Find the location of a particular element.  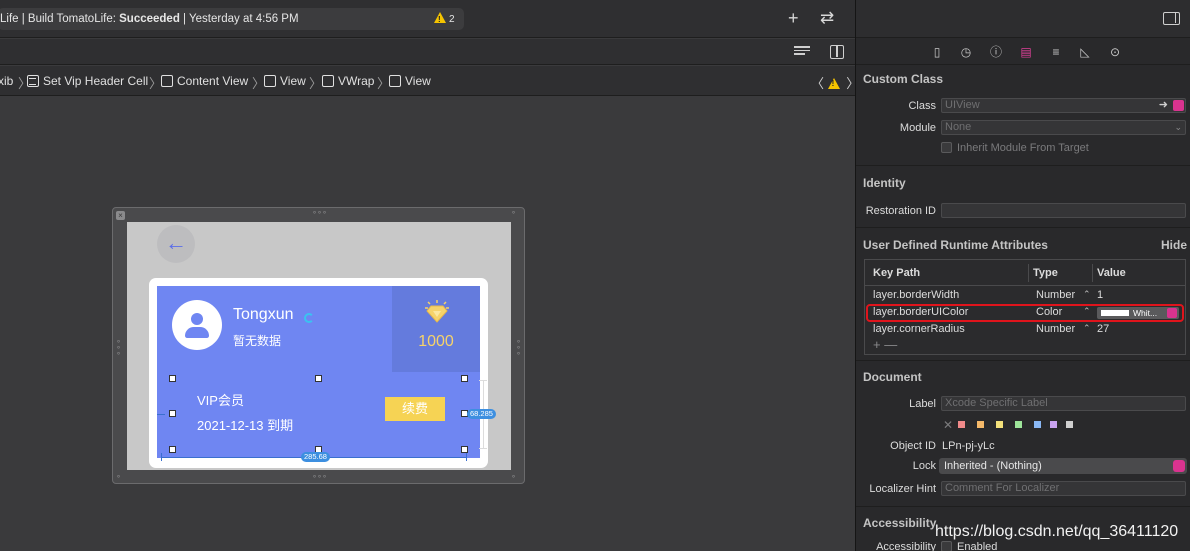

help-inspector-icon: ⓘ is located at coordinates (996, 52).